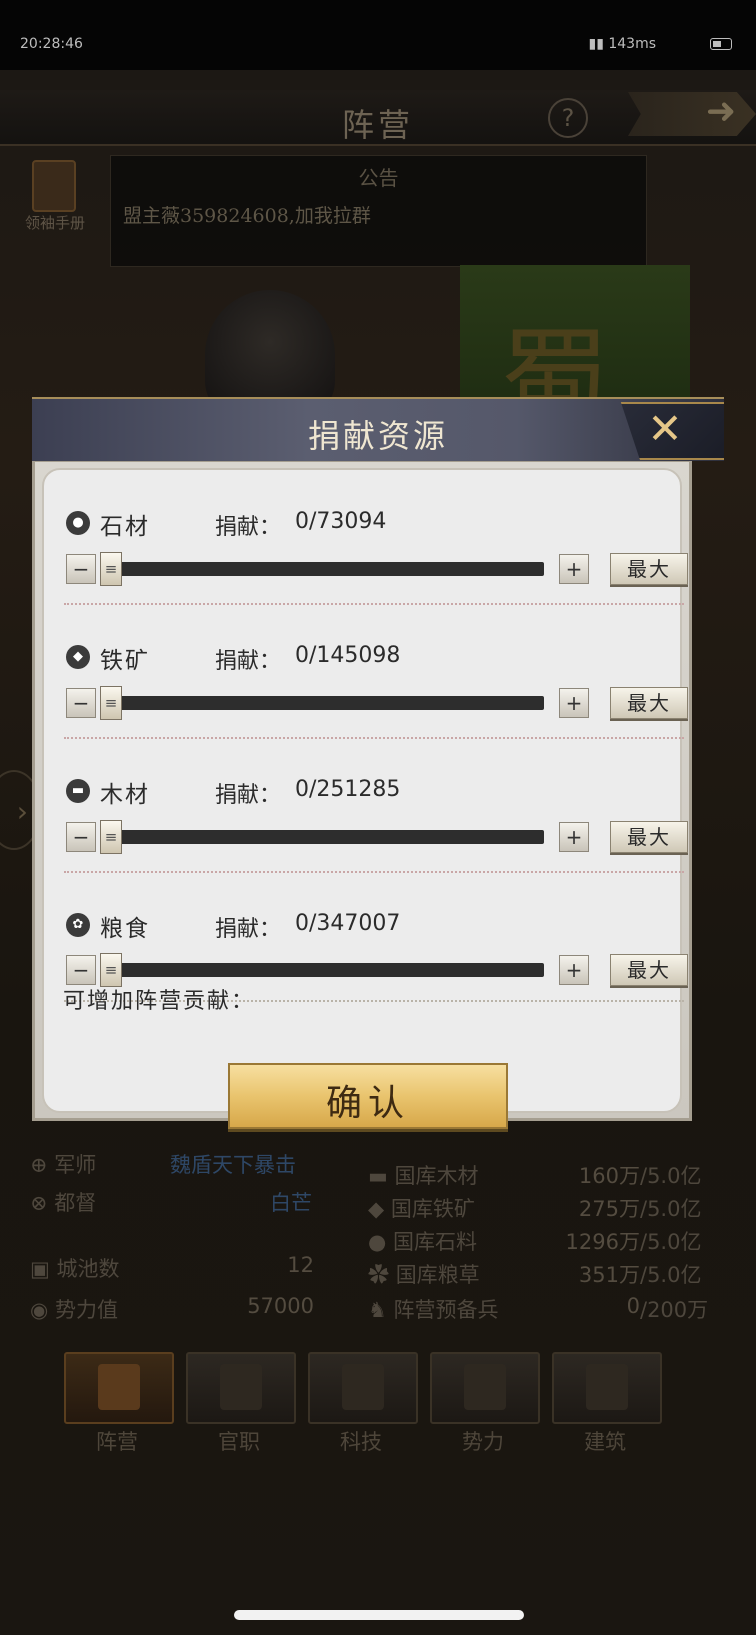 This screenshot has height=1635, width=756. What do you see at coordinates (42, 1310) in the screenshot?
I see `power-icon: ◉` at bounding box center [42, 1310].